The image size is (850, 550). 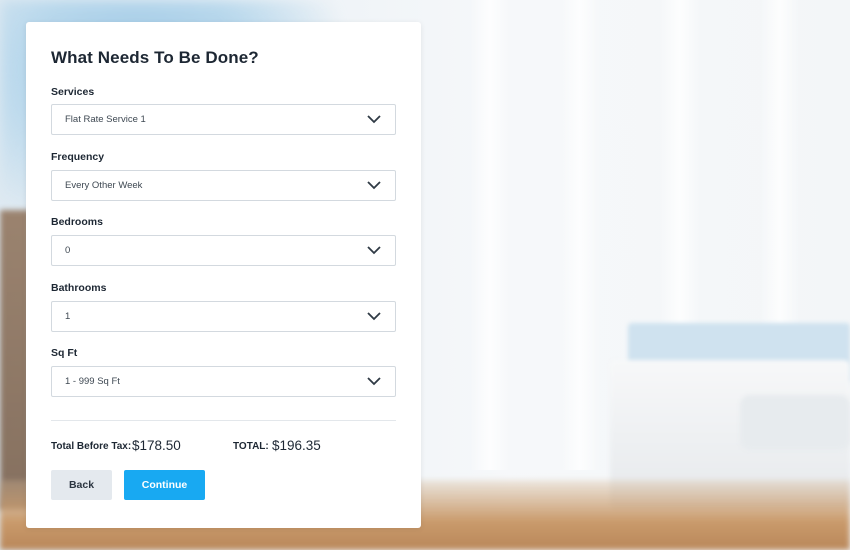 I want to click on total-value: $196.35, so click(x=296, y=445).